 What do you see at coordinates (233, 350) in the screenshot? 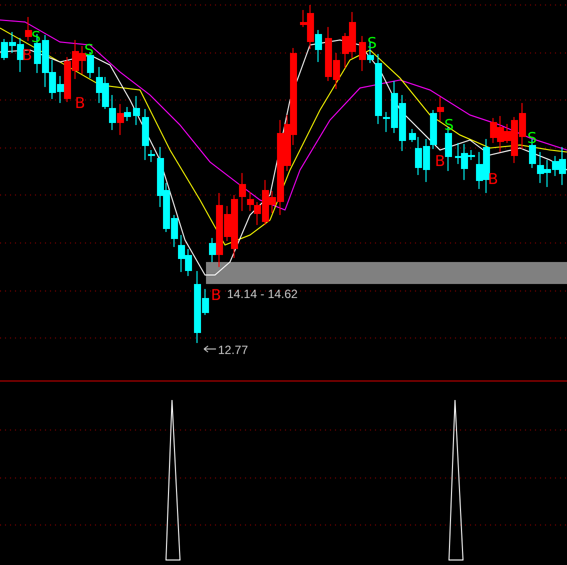
I see `low-price-label: 12.77` at bounding box center [233, 350].